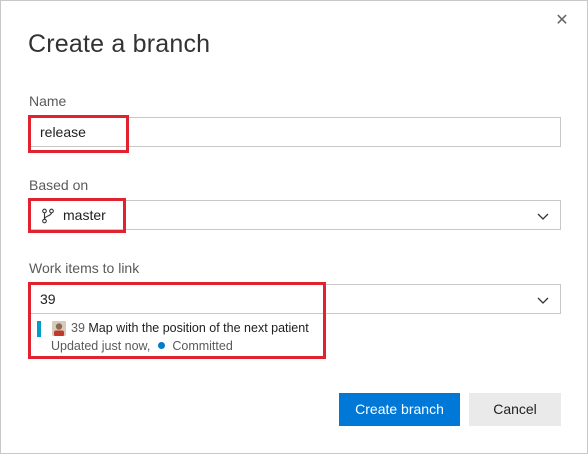 This screenshot has height=454, width=588. What do you see at coordinates (48, 216) in the screenshot?
I see `git-branch-icon` at bounding box center [48, 216].